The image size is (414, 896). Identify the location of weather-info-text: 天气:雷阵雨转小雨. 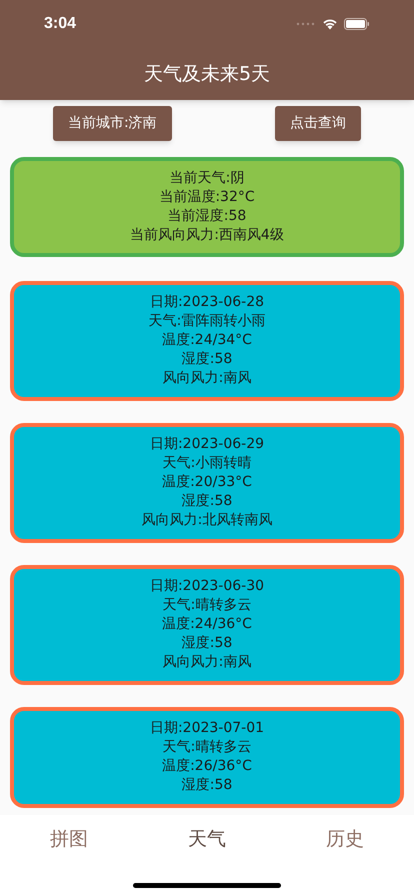
(207, 321).